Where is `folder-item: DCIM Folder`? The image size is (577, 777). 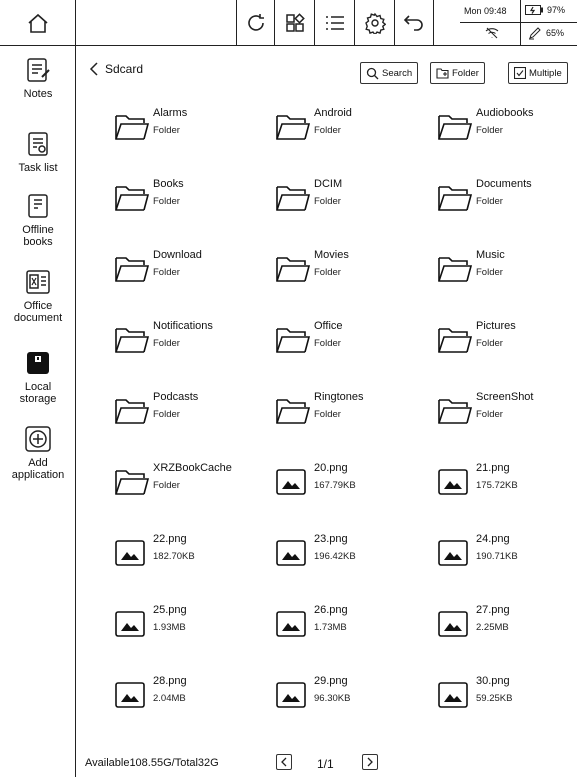
folder-item: DCIM Folder is located at coordinates (355, 201).